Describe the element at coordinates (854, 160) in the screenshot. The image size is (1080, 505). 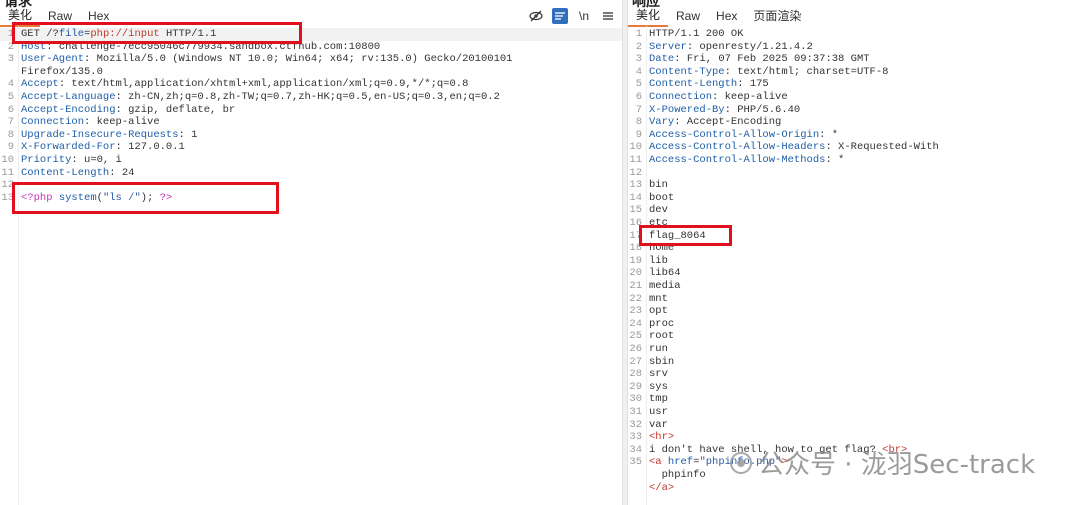
I see `response-code-line: 11 Access-Control-Allow-Methods: *` at that location.